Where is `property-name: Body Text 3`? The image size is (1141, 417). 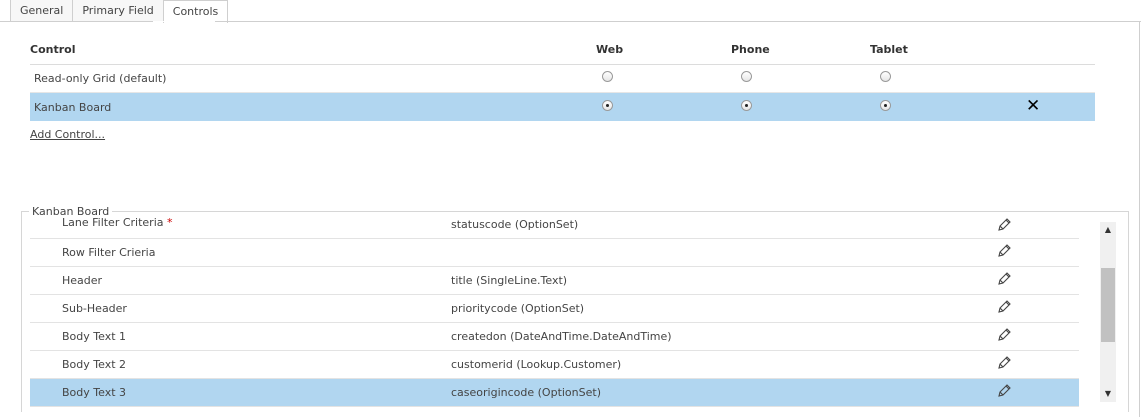 property-name: Body Text 3 is located at coordinates (94, 392).